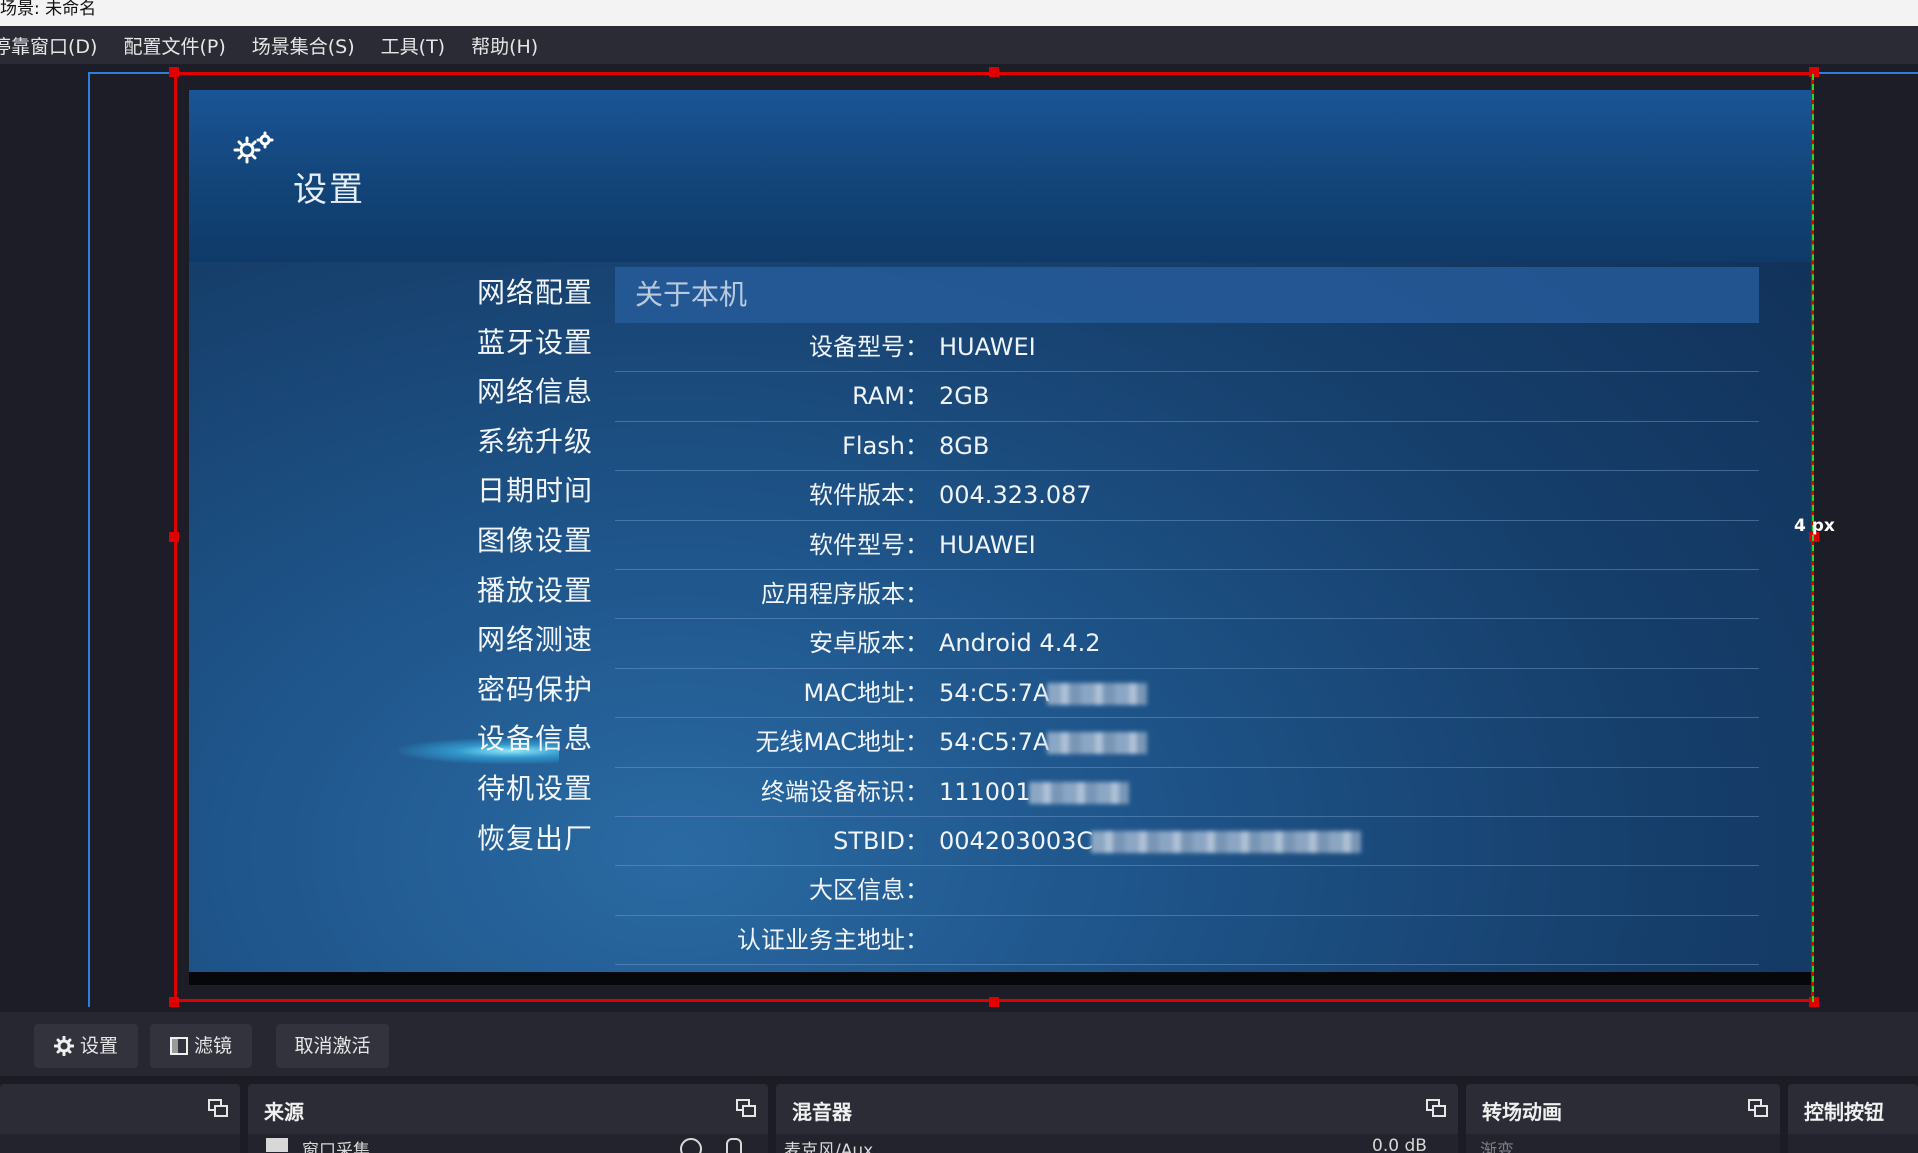 The image size is (1918, 1153). I want to click on filters-button: 滤镜, so click(201, 1046).